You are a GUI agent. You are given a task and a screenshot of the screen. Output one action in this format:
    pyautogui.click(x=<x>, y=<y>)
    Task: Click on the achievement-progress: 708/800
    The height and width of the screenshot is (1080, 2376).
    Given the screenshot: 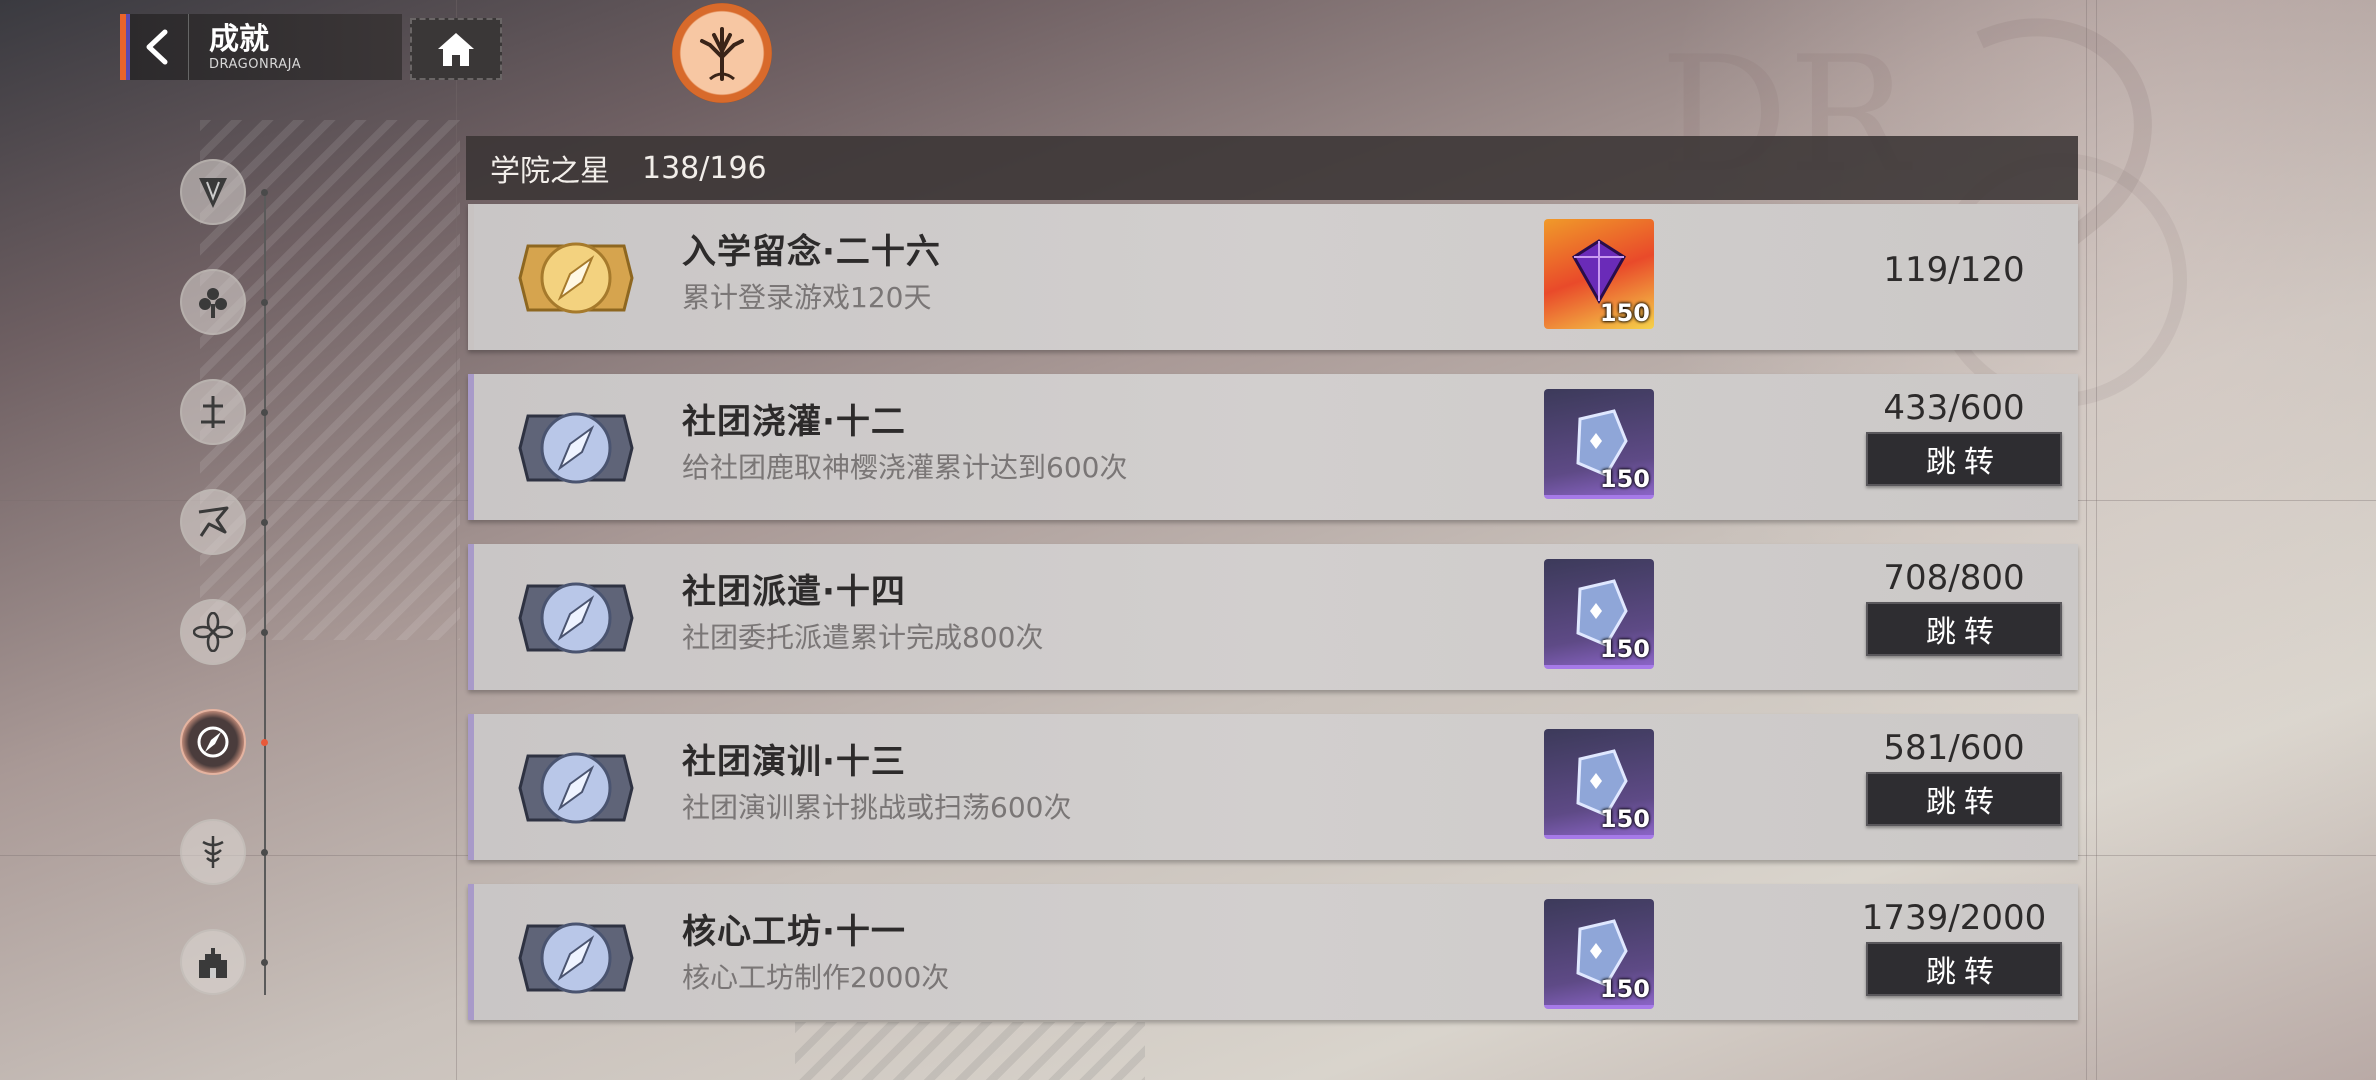 What is the action you would take?
    pyautogui.click(x=1954, y=578)
    